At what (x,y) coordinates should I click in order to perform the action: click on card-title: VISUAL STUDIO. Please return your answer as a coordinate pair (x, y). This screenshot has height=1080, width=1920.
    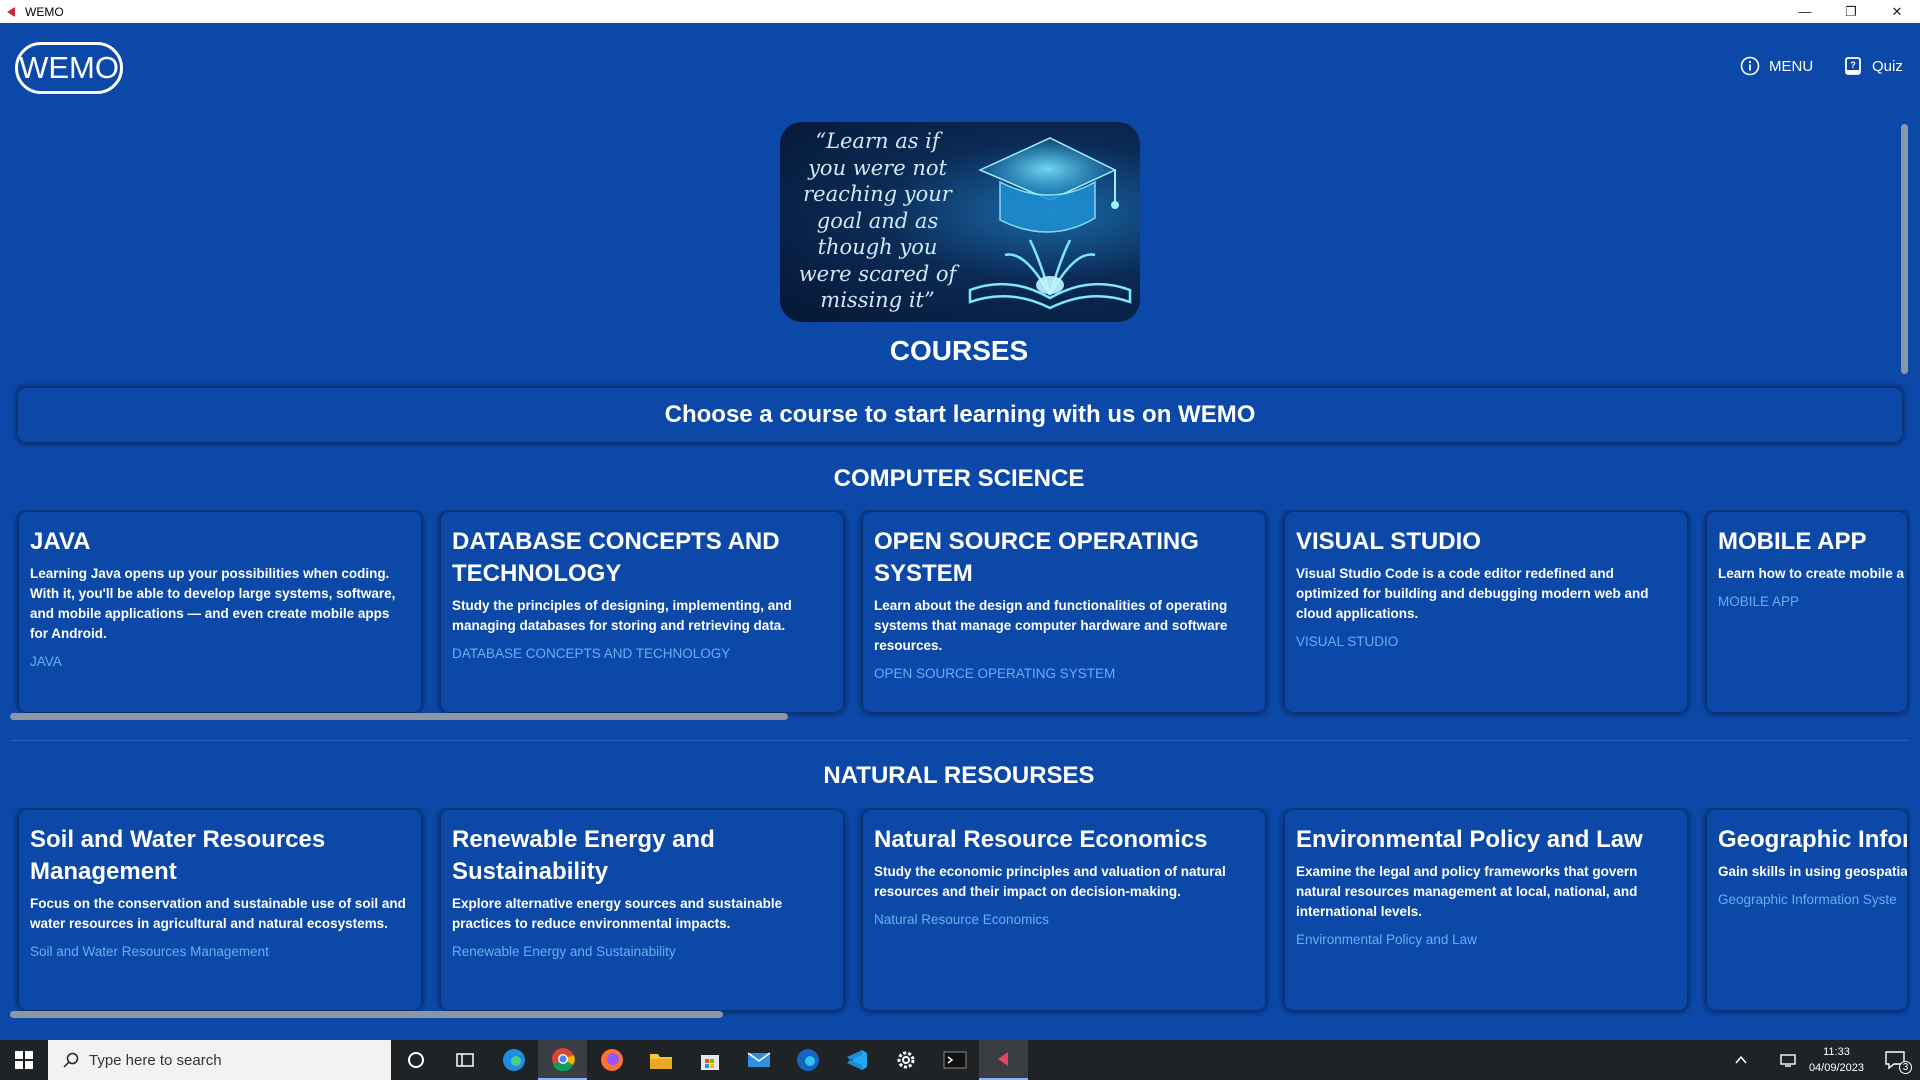
    Looking at the image, I should click on (1388, 541).